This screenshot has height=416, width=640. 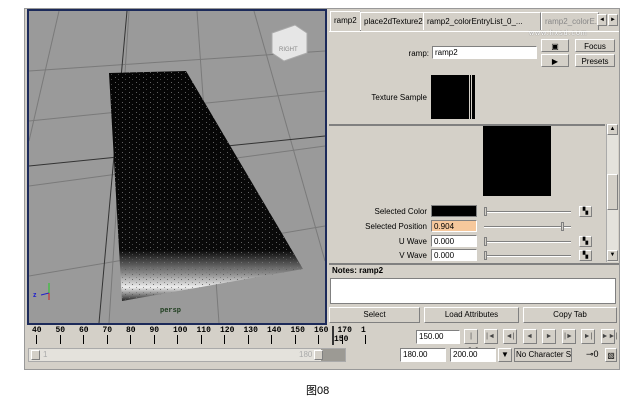 What do you see at coordinates (611, 355) in the screenshot?
I see `preferences-icon: ▧` at bounding box center [611, 355].